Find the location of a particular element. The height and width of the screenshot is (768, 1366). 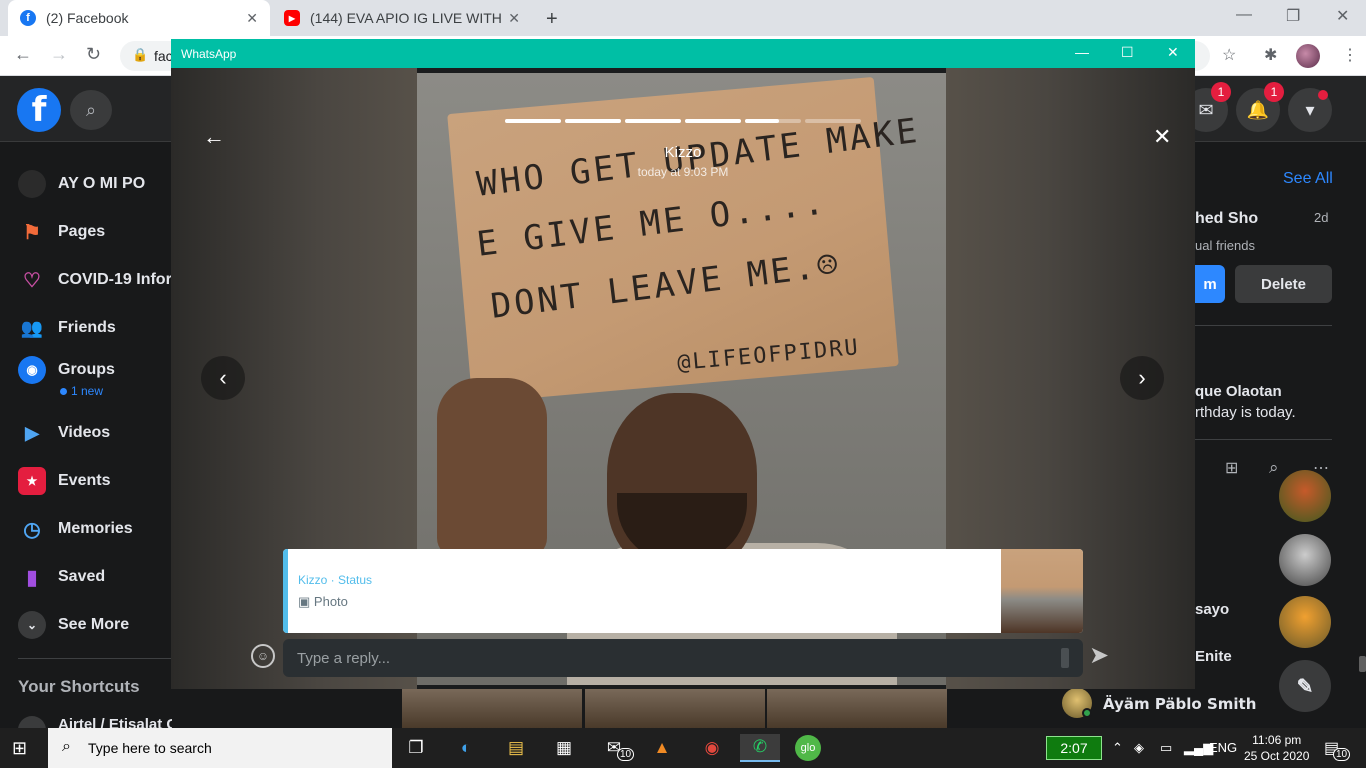

bookmark-icon: ▮ is located at coordinates (32, 577).